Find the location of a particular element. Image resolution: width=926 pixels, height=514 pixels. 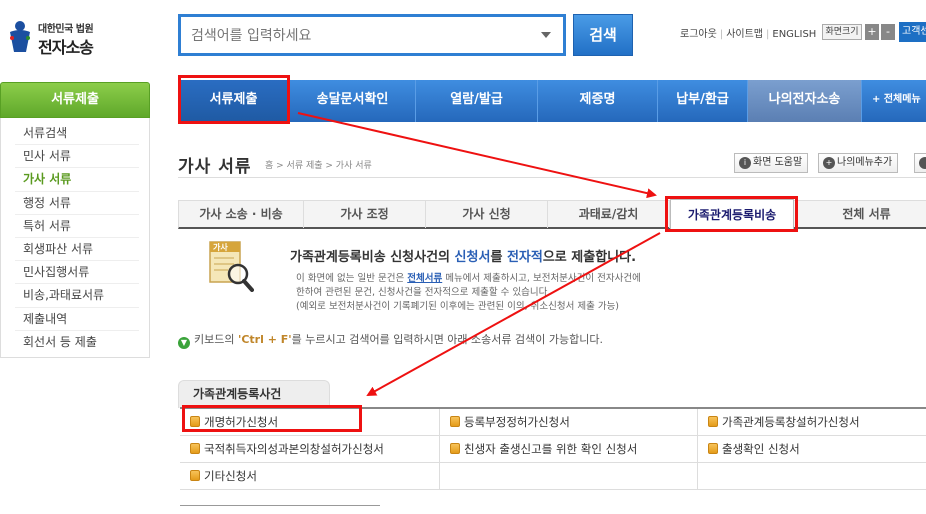

doc-register-creation: 가족관계등록창설허가신청서 is located at coordinates (812, 422).